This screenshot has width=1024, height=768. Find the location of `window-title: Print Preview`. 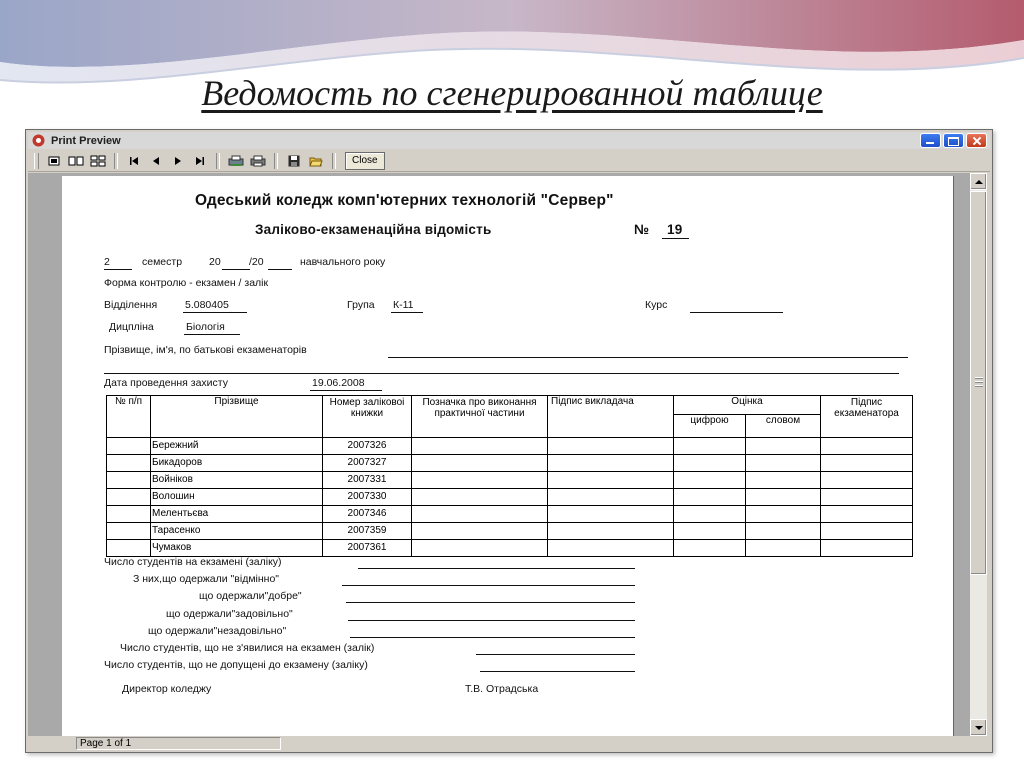

window-title: Print Preview is located at coordinates (86, 140).